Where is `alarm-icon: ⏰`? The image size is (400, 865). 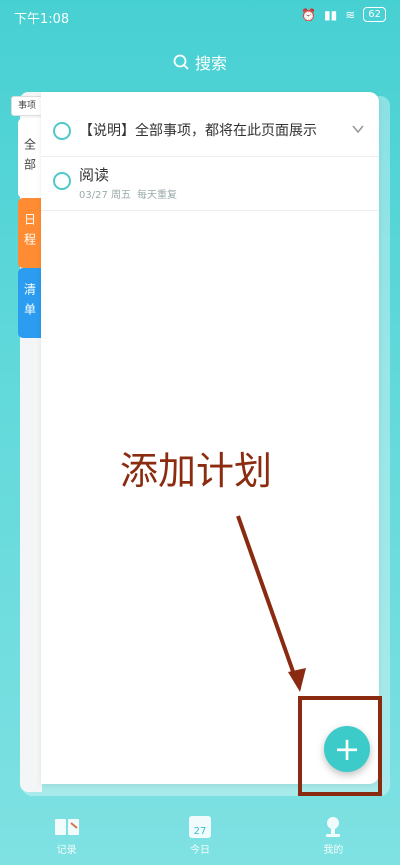 alarm-icon: ⏰ is located at coordinates (308, 14).